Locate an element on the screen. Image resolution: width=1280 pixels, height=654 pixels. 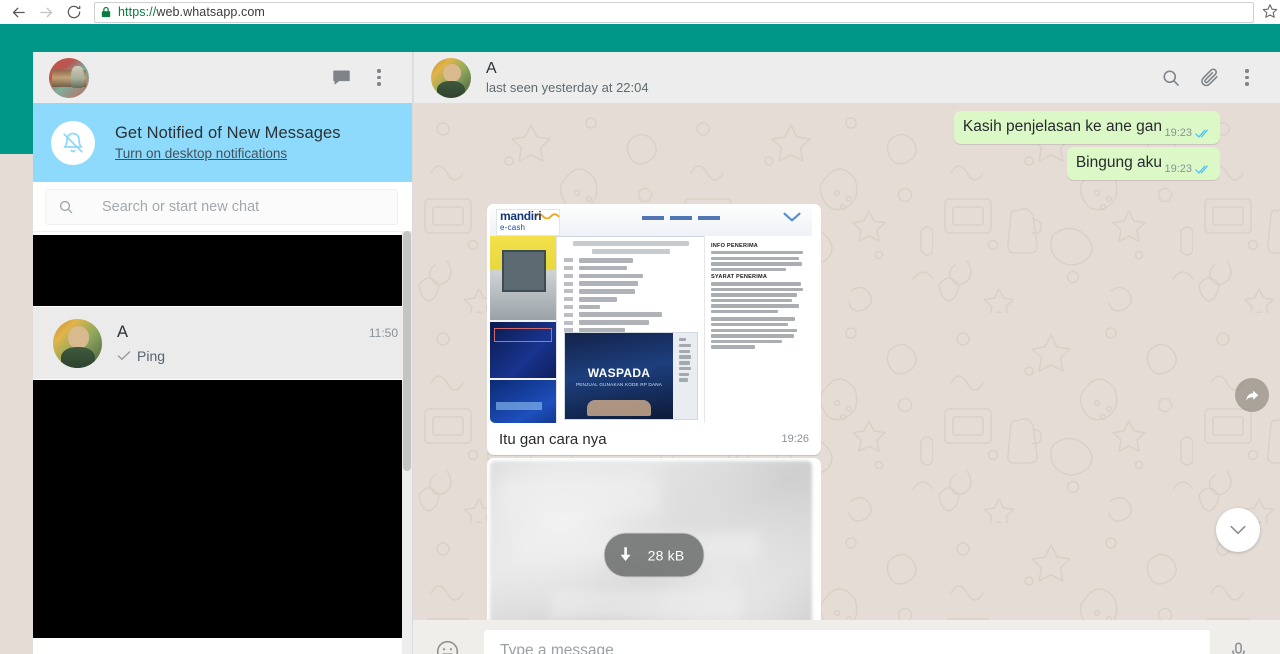
message-bubble-outgoing: Bingung aku 19:23 is located at coordinates (1143, 163).